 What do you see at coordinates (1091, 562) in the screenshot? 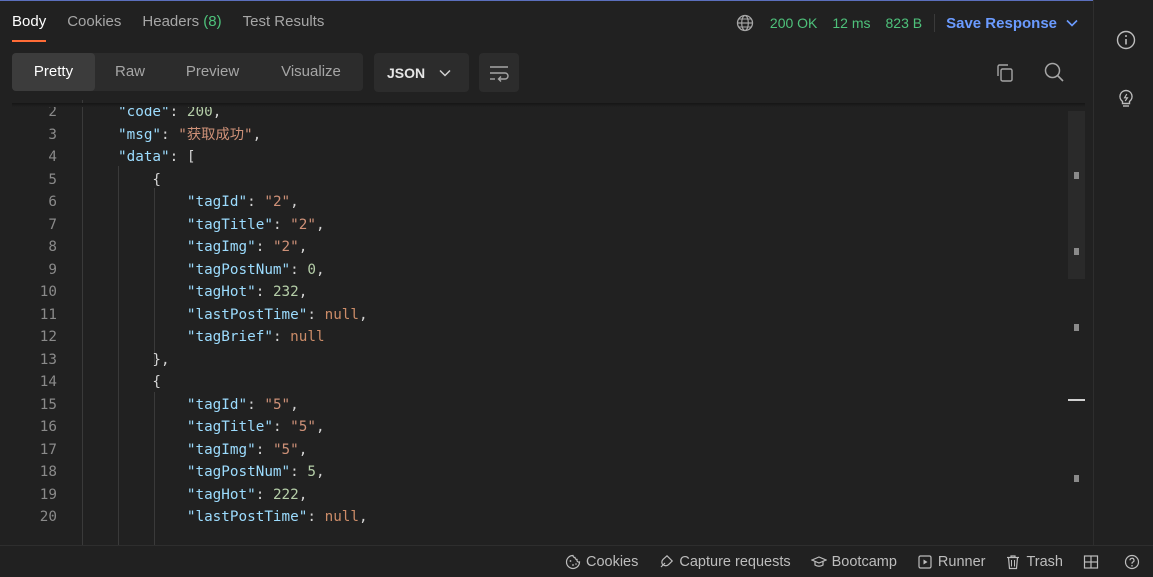
I see `layout-icon` at bounding box center [1091, 562].